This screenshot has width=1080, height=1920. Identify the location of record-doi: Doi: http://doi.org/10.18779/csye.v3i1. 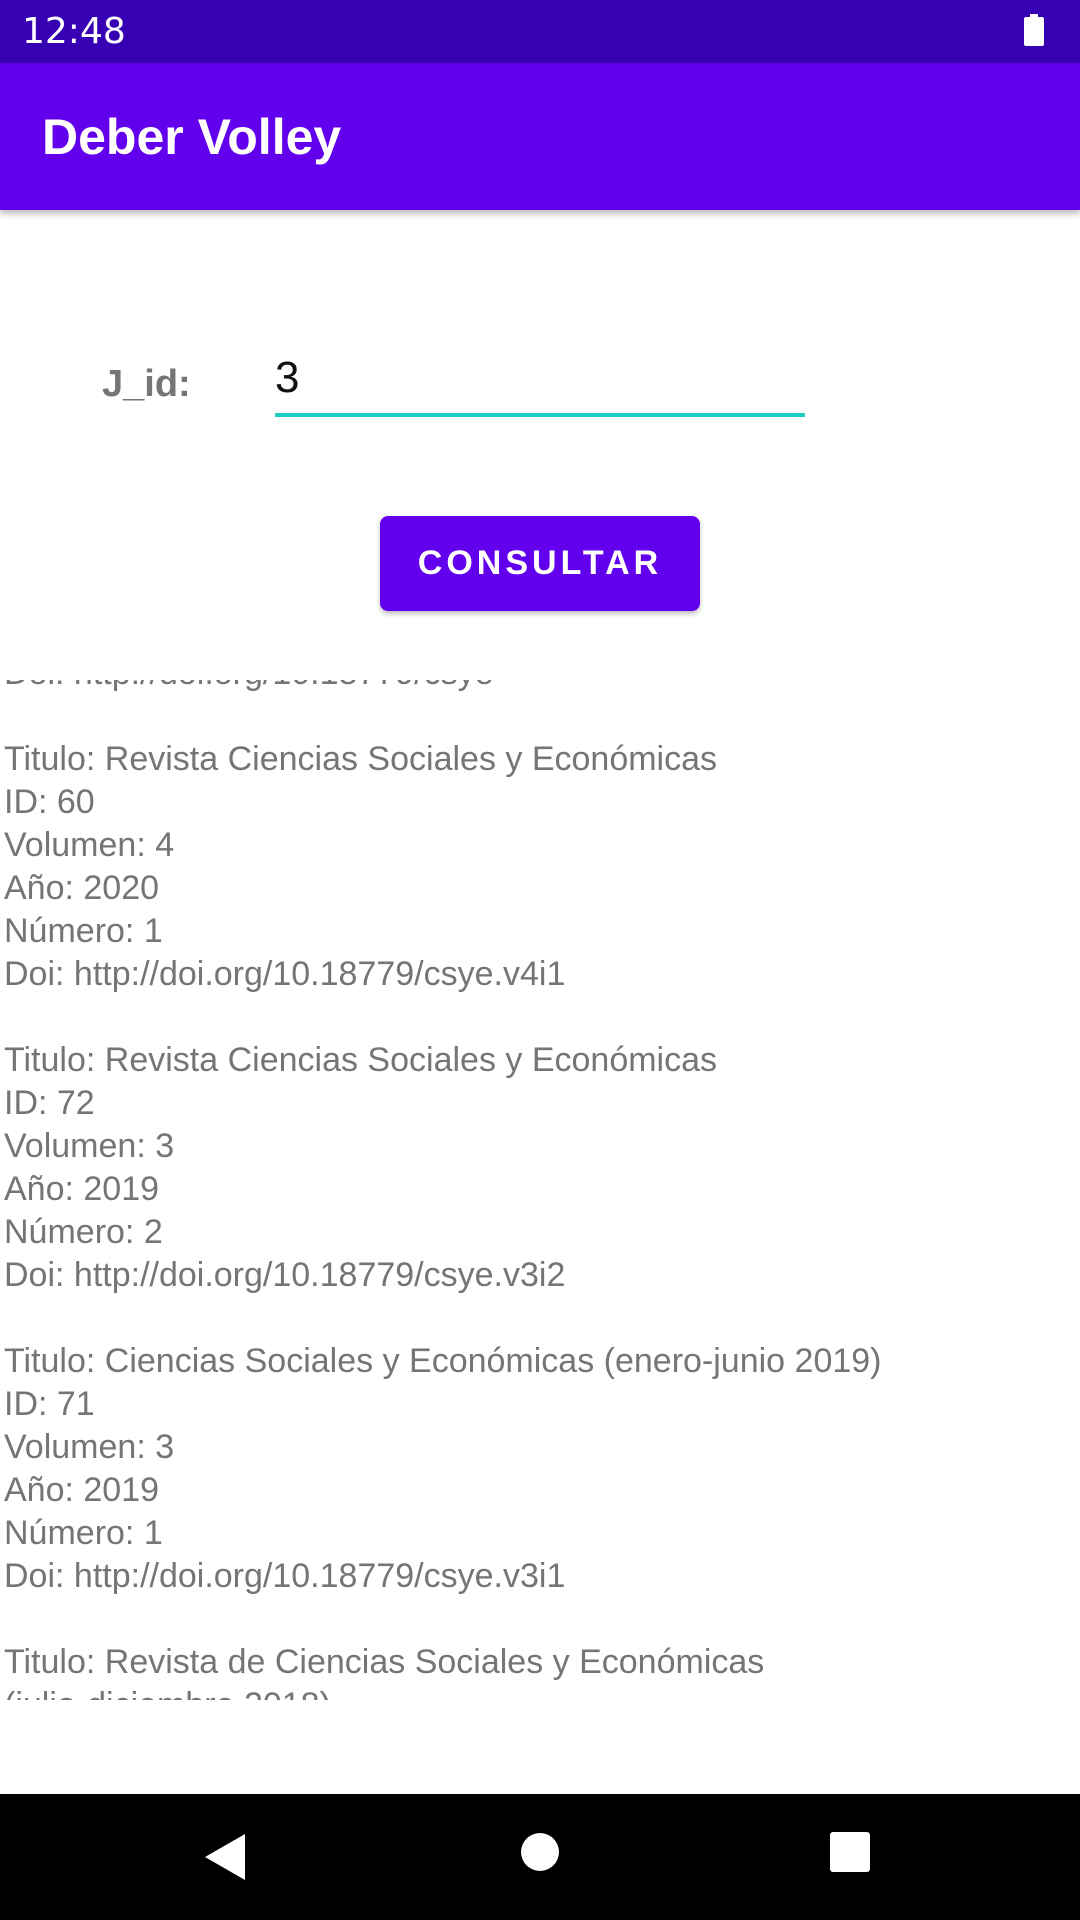
(285, 1576).